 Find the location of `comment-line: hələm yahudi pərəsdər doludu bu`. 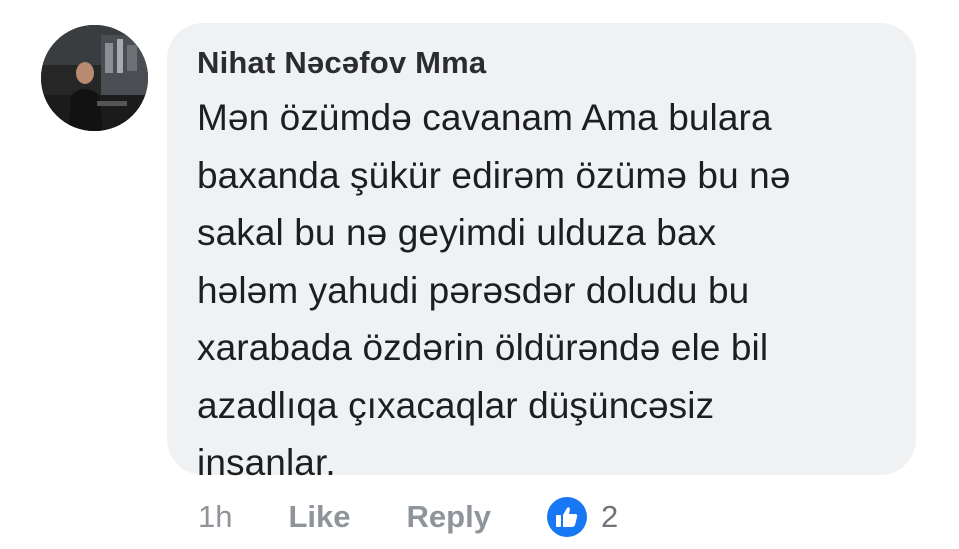

comment-line: hələm yahudi pərəsdər doludu bu is located at coordinates (473, 290).